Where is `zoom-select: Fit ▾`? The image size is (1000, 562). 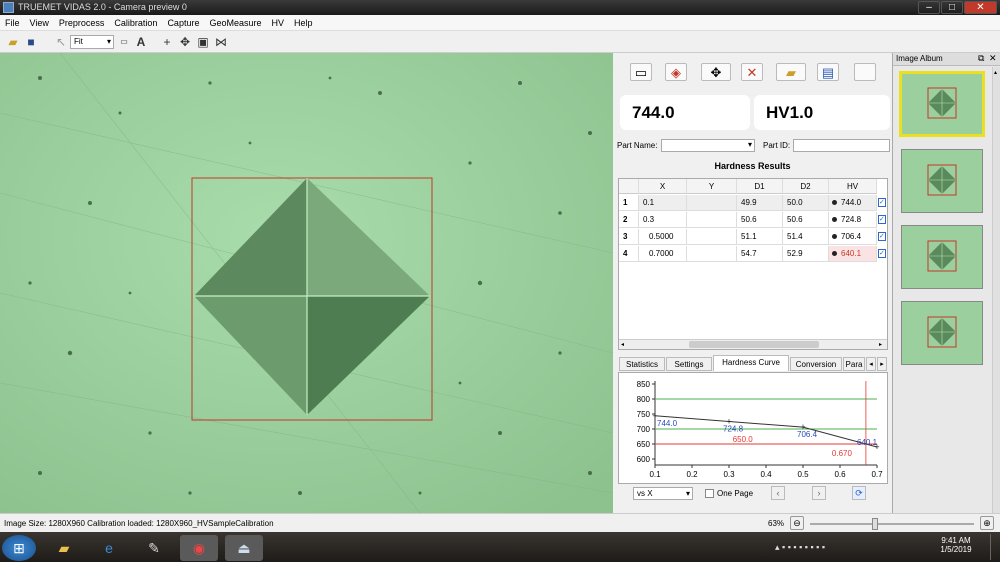
zoom-select: Fit ▾ is located at coordinates (92, 42).